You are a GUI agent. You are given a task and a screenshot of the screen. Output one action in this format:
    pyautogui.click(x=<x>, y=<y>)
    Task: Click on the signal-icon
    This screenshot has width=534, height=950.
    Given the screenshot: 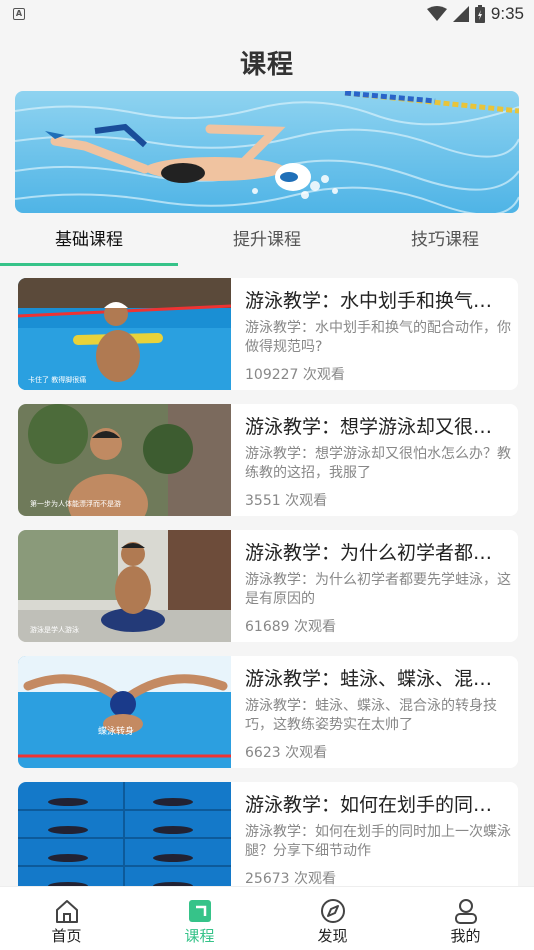 What is the action you would take?
    pyautogui.click(x=460, y=14)
    